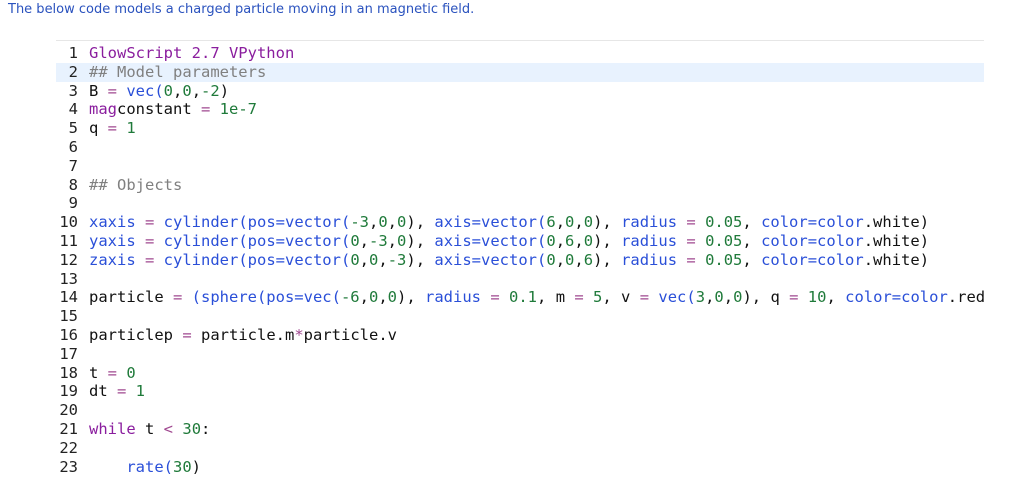 The width and height of the screenshot is (1024, 479). What do you see at coordinates (73, 53) in the screenshot?
I see `line-number: 1` at bounding box center [73, 53].